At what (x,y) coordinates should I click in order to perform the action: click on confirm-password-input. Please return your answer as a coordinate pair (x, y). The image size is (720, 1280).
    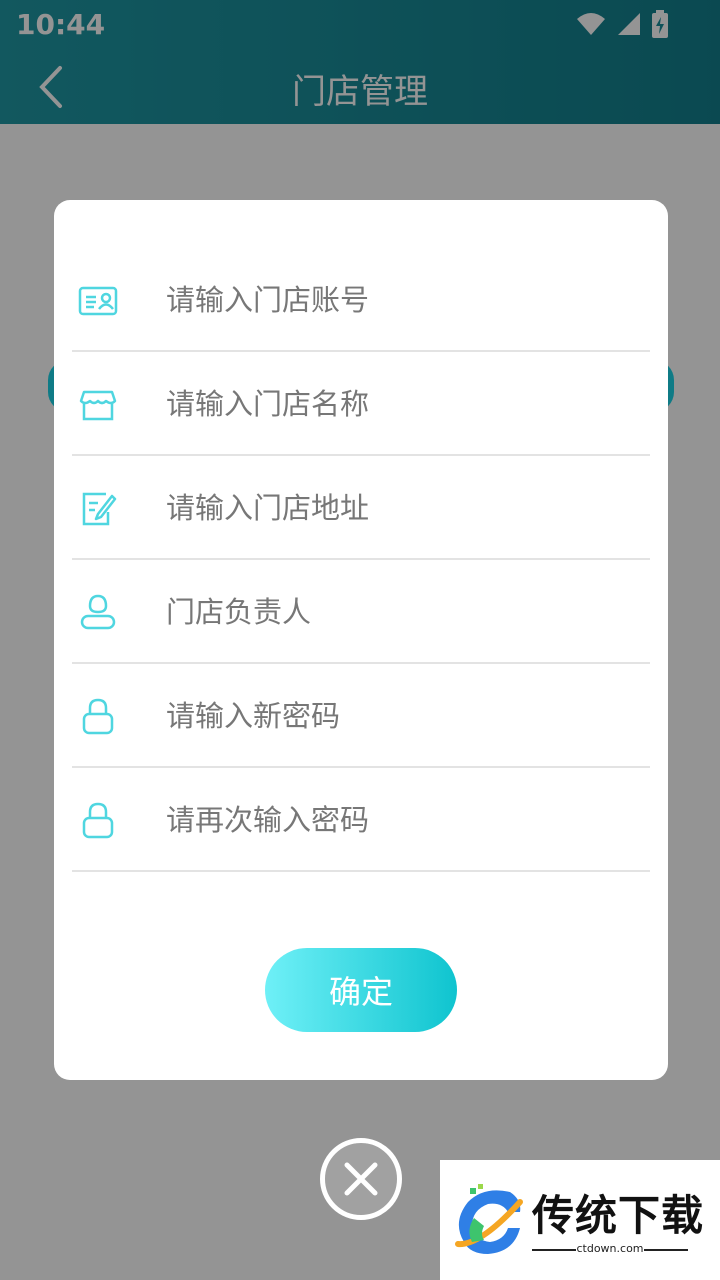
    Looking at the image, I should click on (396, 820).